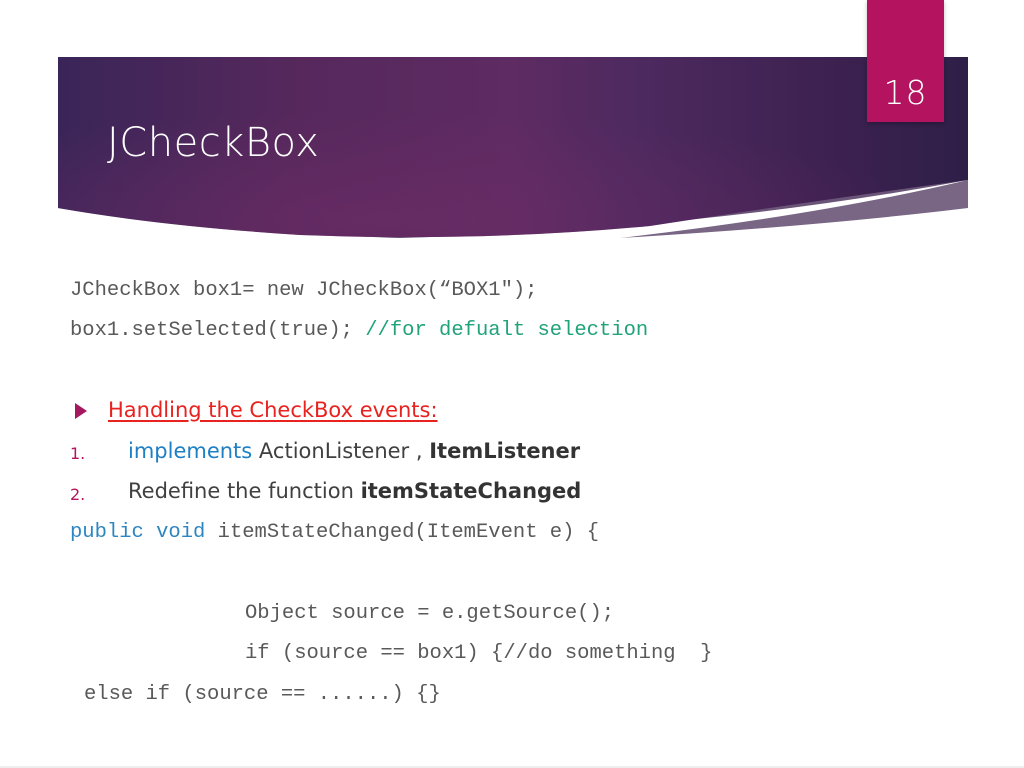 This screenshot has width=1024, height=768. Describe the element at coordinates (471, 491) in the screenshot. I see `list-item-bold: itemStateChanged` at that location.